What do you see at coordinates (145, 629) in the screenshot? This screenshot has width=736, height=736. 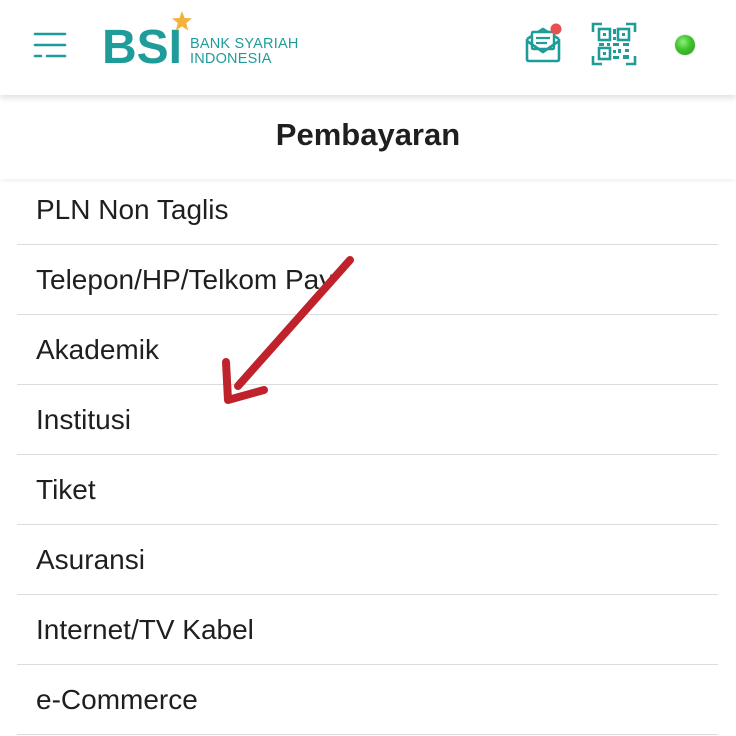 I see `menu-item-label: Internet/TV Kabel` at bounding box center [145, 629].